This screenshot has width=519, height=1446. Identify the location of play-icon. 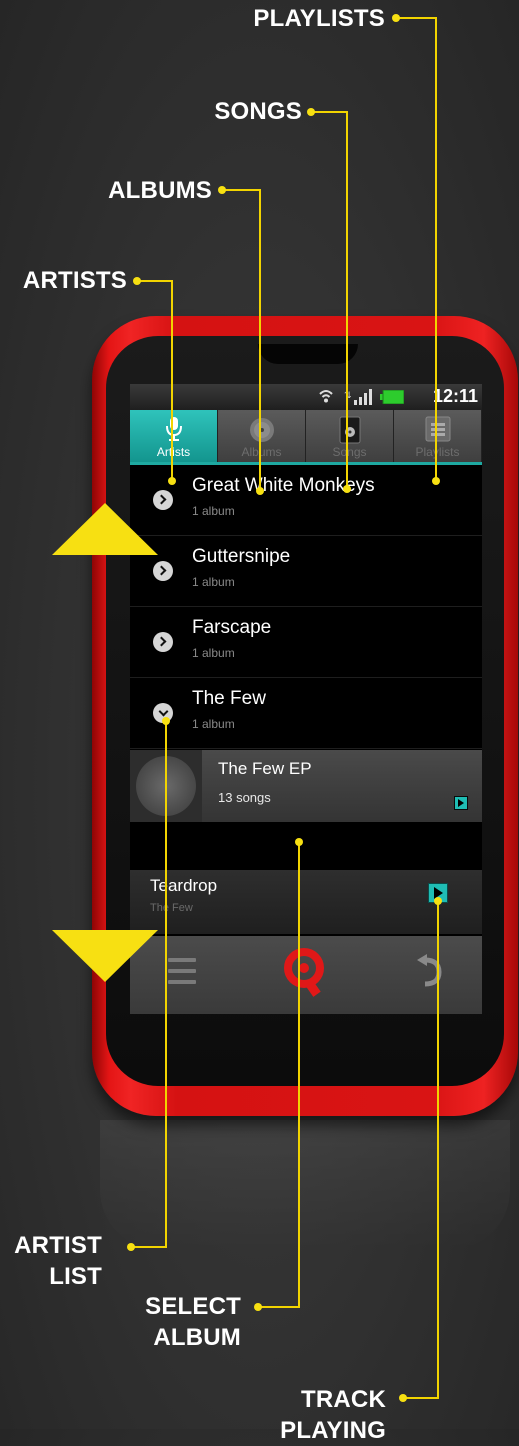
(438, 893).